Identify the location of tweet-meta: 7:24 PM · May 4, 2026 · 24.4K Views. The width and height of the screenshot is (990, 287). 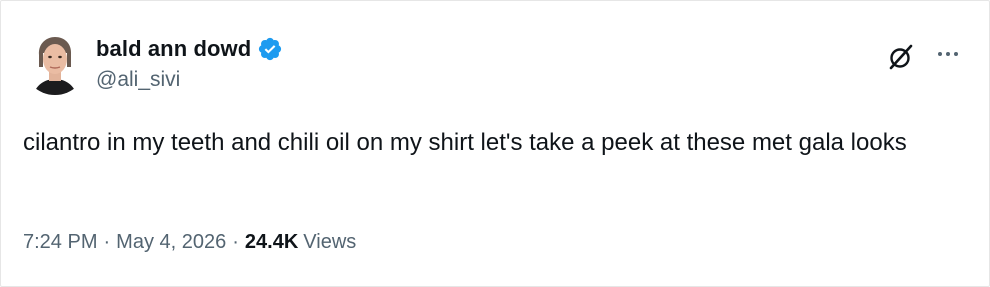
(189, 242).